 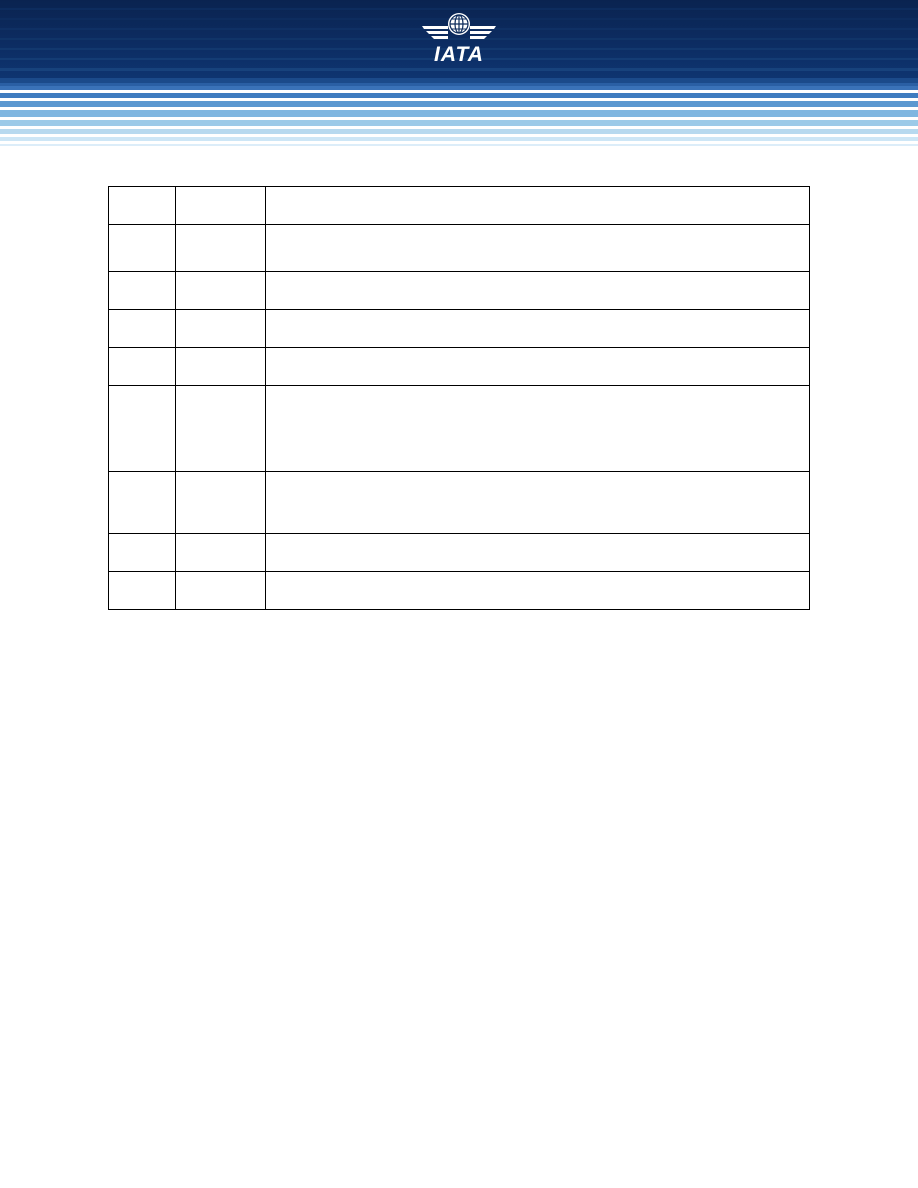 I want to click on iata-logo: IATA, so click(x=459, y=37).